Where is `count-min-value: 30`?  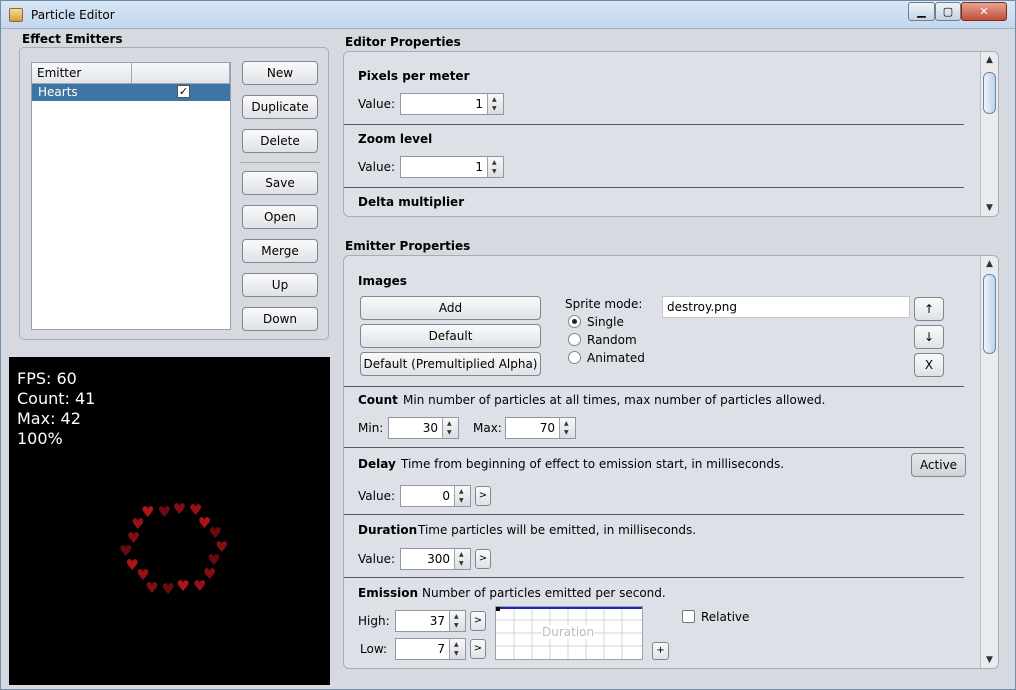
count-min-value: 30 is located at coordinates (430, 428).